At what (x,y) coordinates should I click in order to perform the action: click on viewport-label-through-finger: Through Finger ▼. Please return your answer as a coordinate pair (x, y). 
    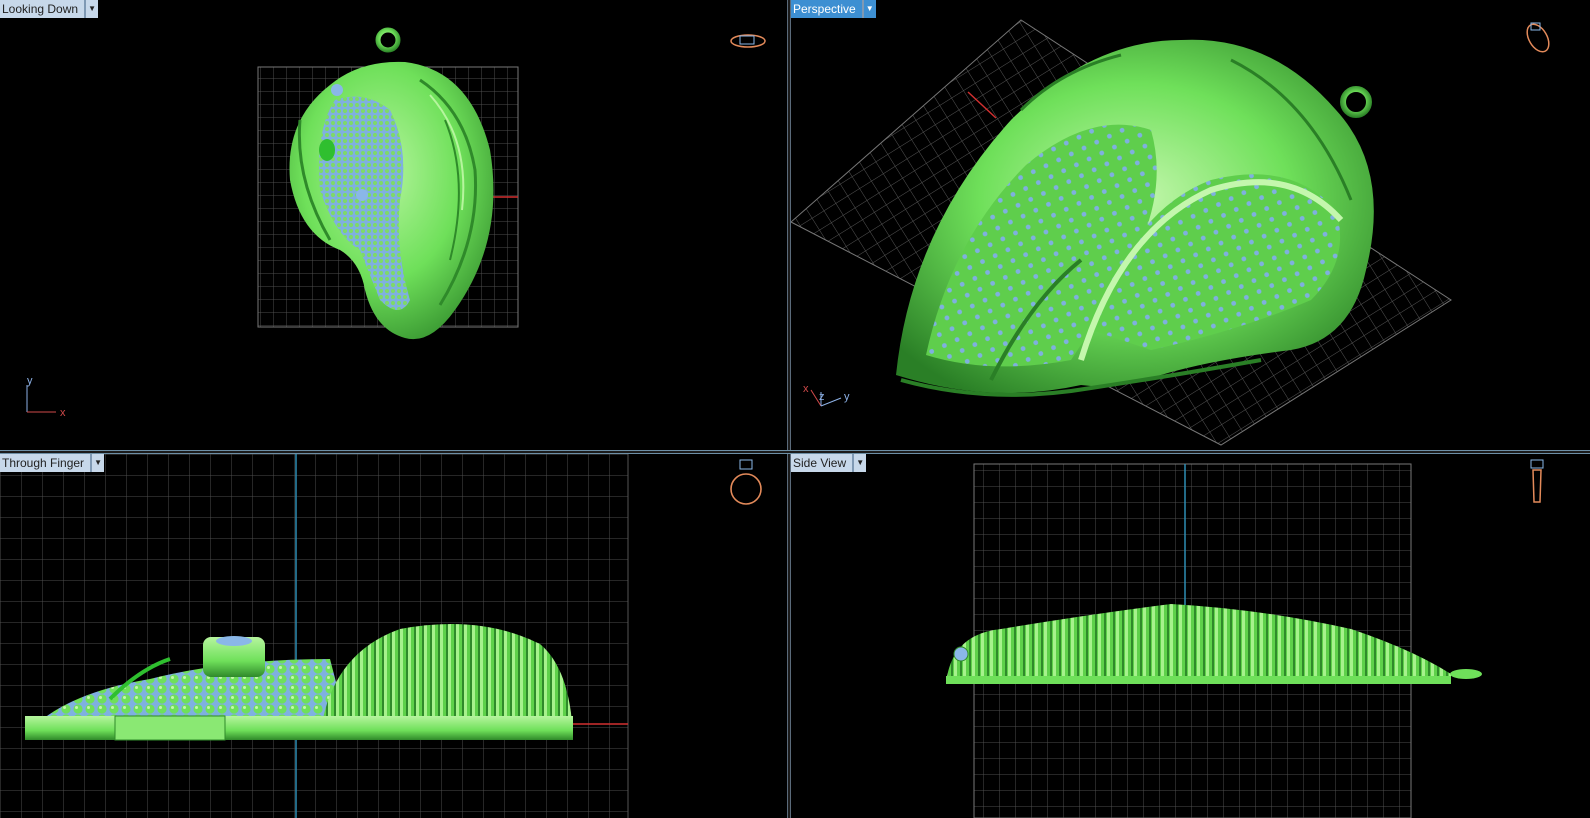
    Looking at the image, I should click on (52, 463).